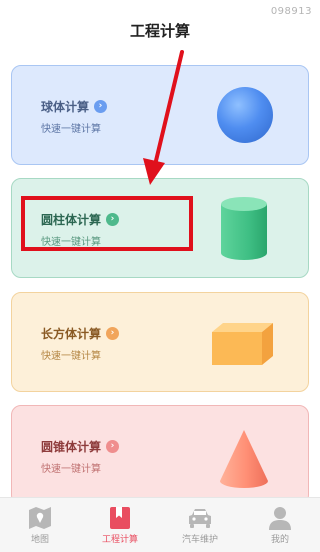 The width and height of the screenshot is (320, 552). I want to click on car-icon, so click(200, 518).